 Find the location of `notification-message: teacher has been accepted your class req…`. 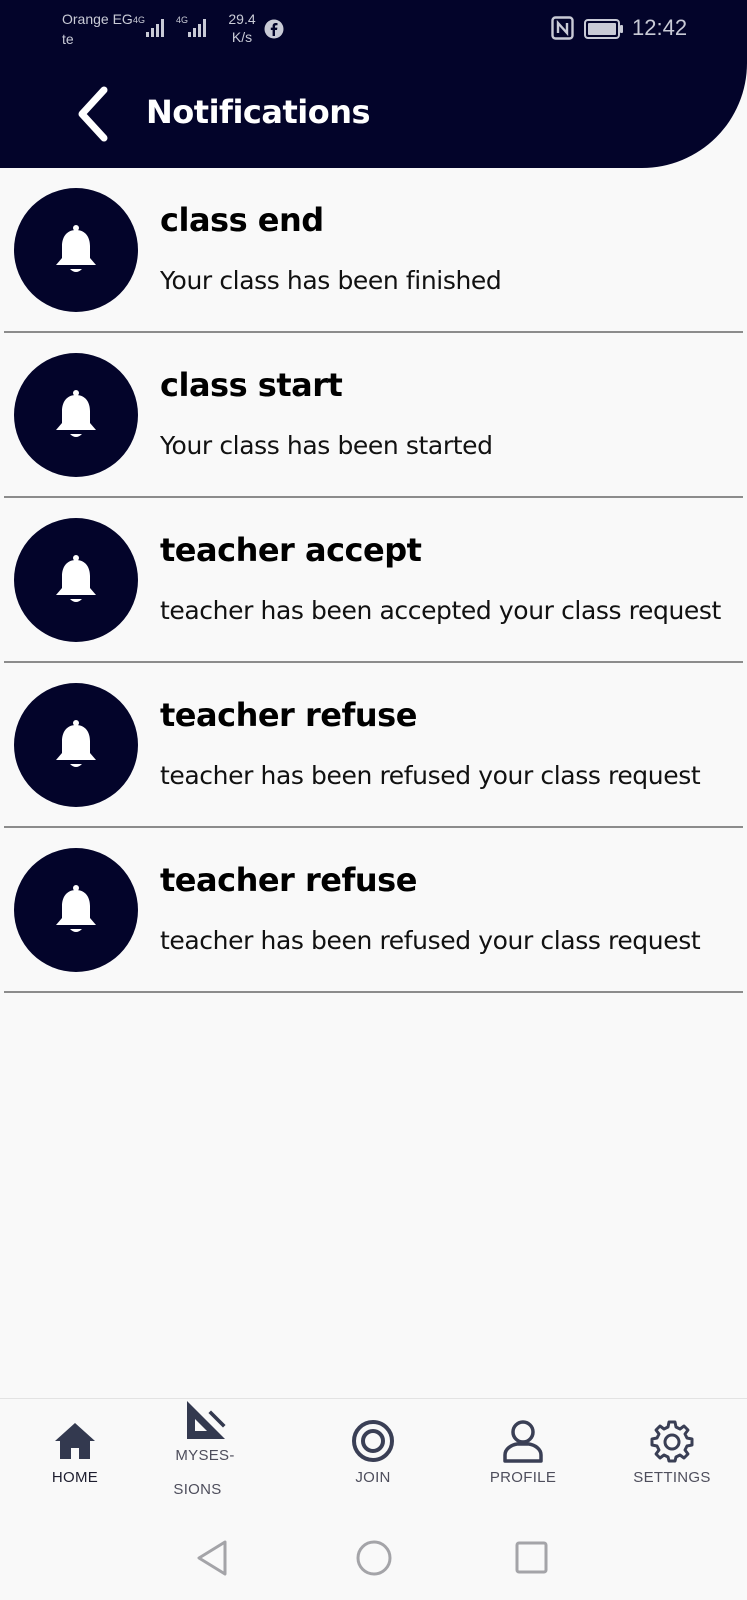

notification-message: teacher has been accepted your class req… is located at coordinates (440, 610).